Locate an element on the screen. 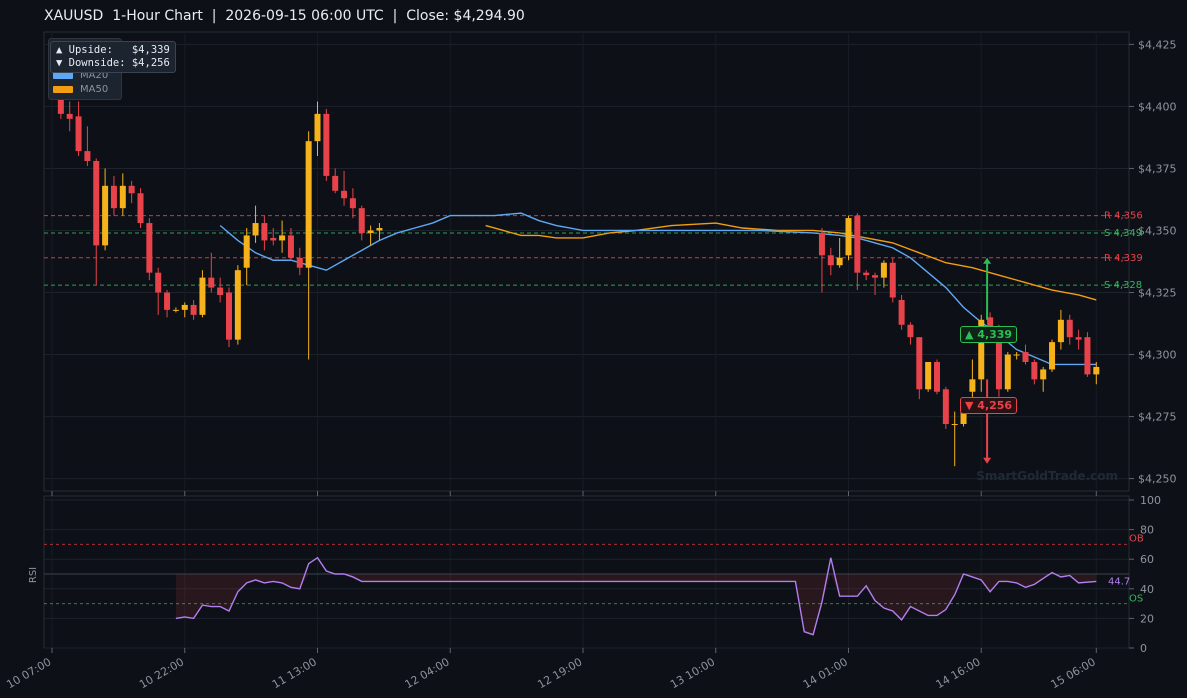 The image size is (1187, 698). level-label: R 4,356 is located at coordinates (1123, 216).